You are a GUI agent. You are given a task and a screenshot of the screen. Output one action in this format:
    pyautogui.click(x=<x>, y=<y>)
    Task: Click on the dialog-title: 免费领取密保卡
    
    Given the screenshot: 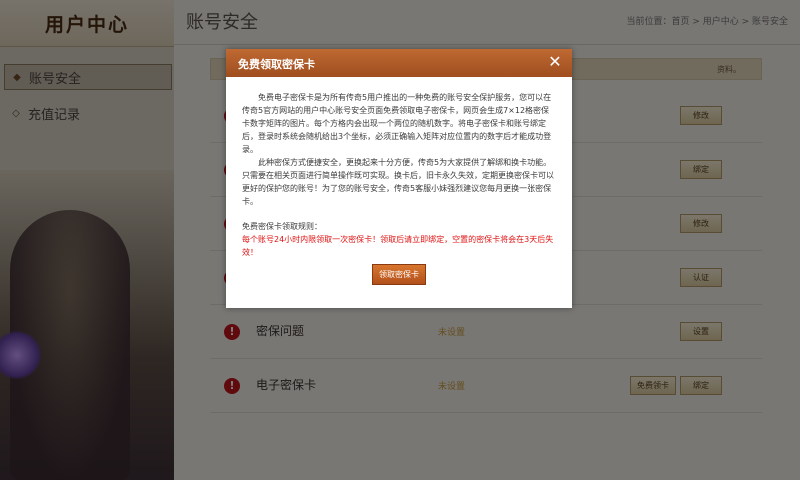 What is the action you would take?
    pyautogui.click(x=276, y=64)
    